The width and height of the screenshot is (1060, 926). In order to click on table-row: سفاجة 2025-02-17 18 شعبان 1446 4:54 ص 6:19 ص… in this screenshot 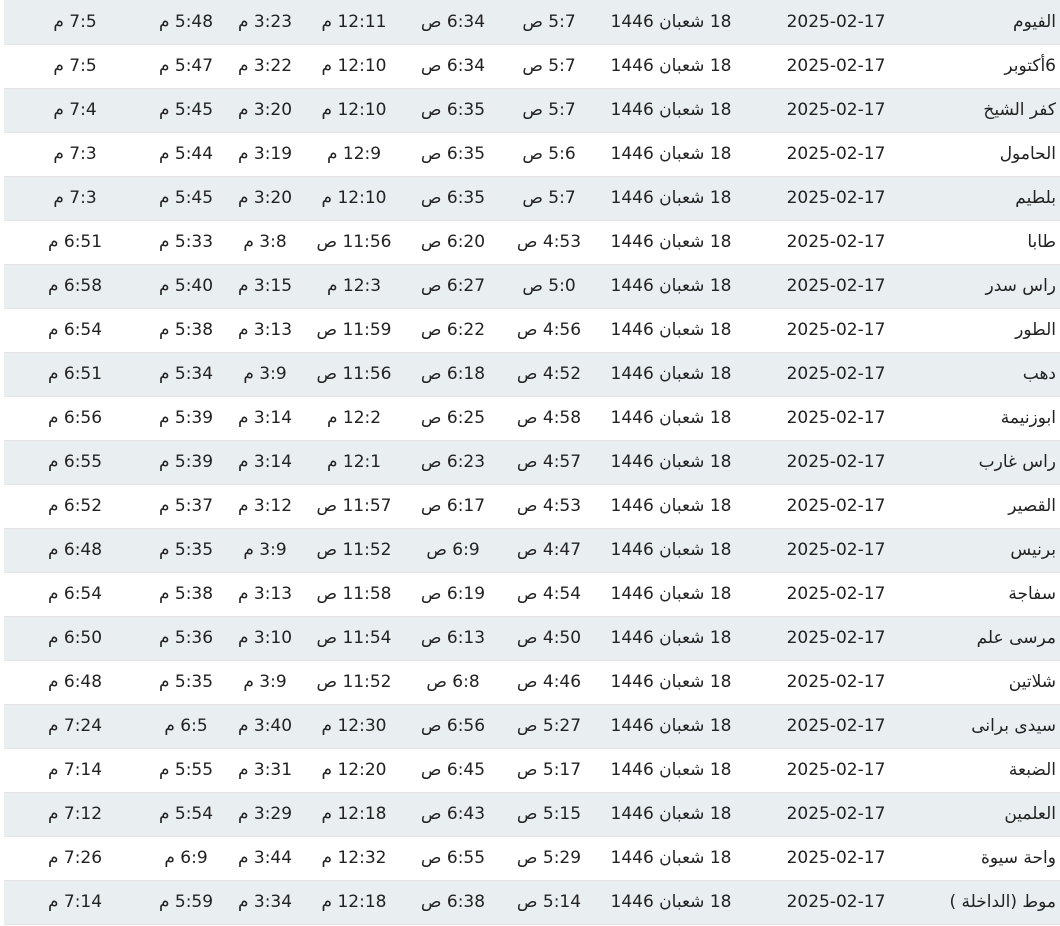, I will do `click(532, 594)`.